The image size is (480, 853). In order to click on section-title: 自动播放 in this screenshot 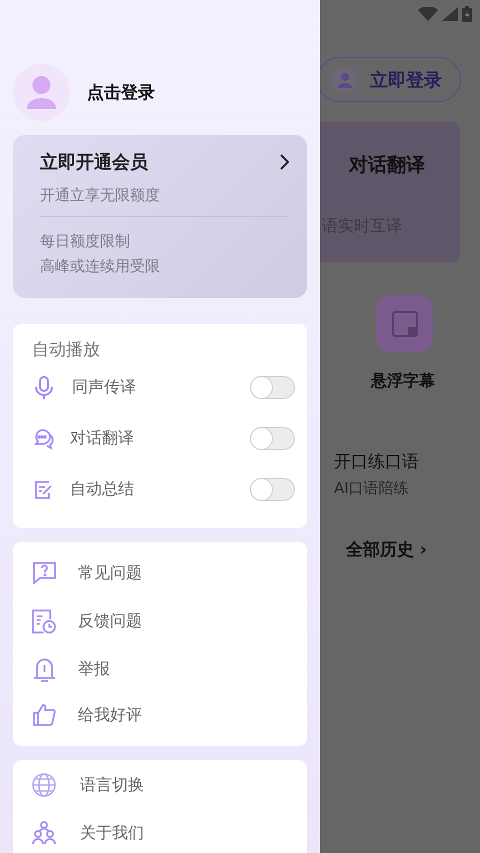, I will do `click(66, 350)`.